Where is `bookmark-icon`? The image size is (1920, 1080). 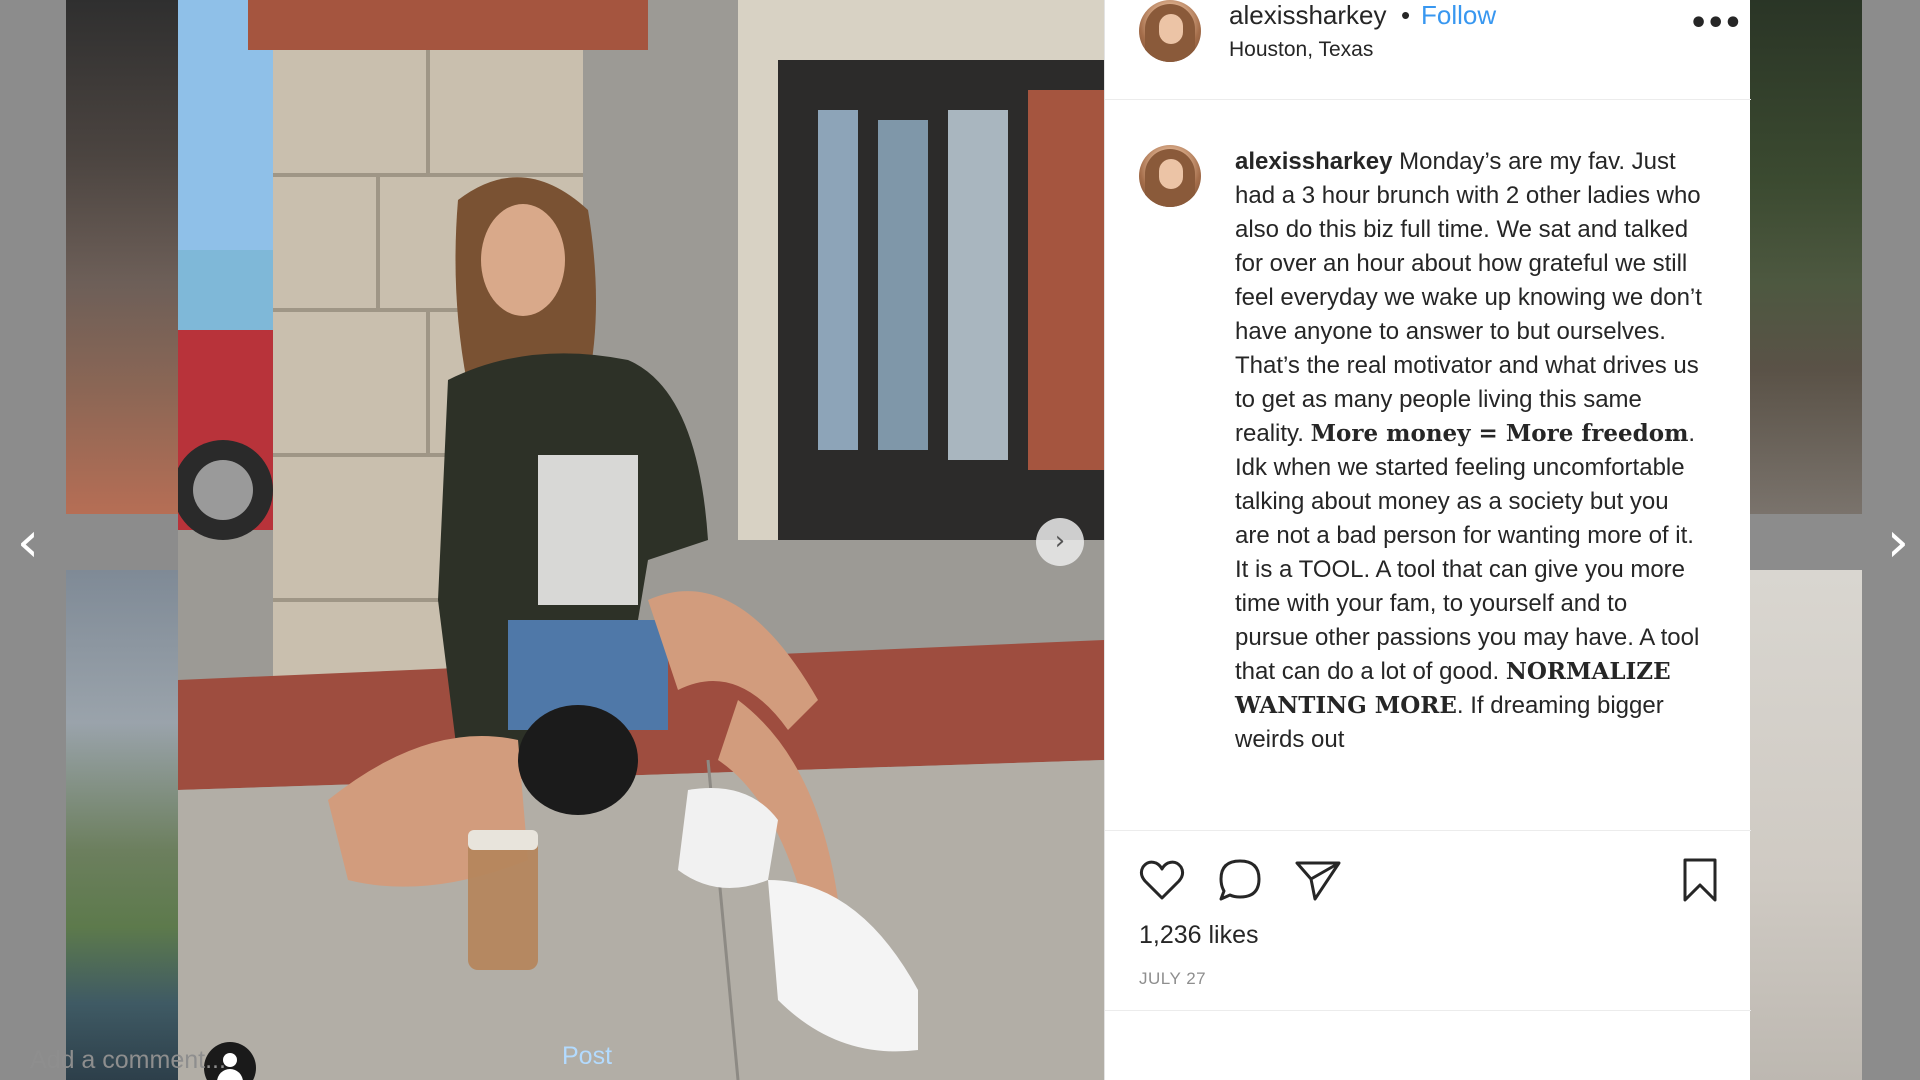 bookmark-icon is located at coordinates (1700, 880).